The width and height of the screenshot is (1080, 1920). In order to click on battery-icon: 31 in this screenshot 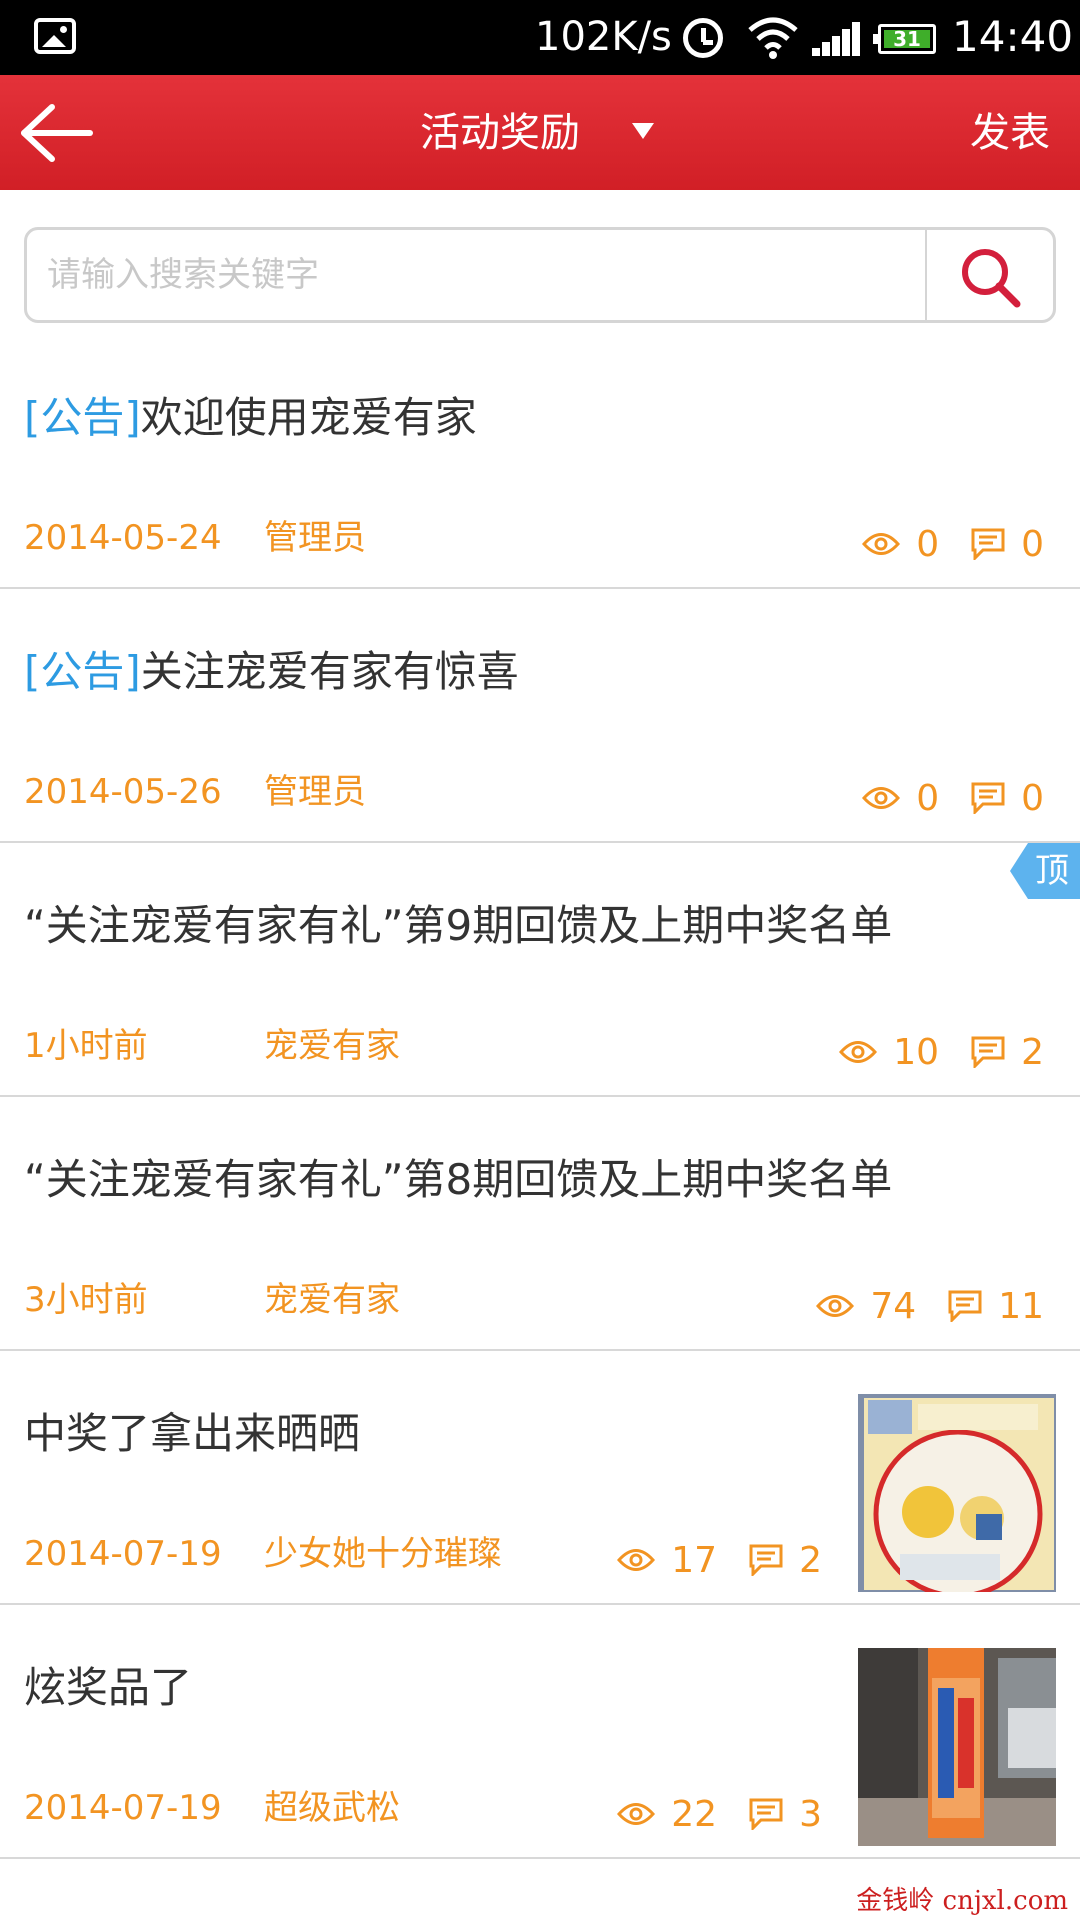, I will do `click(904, 39)`.